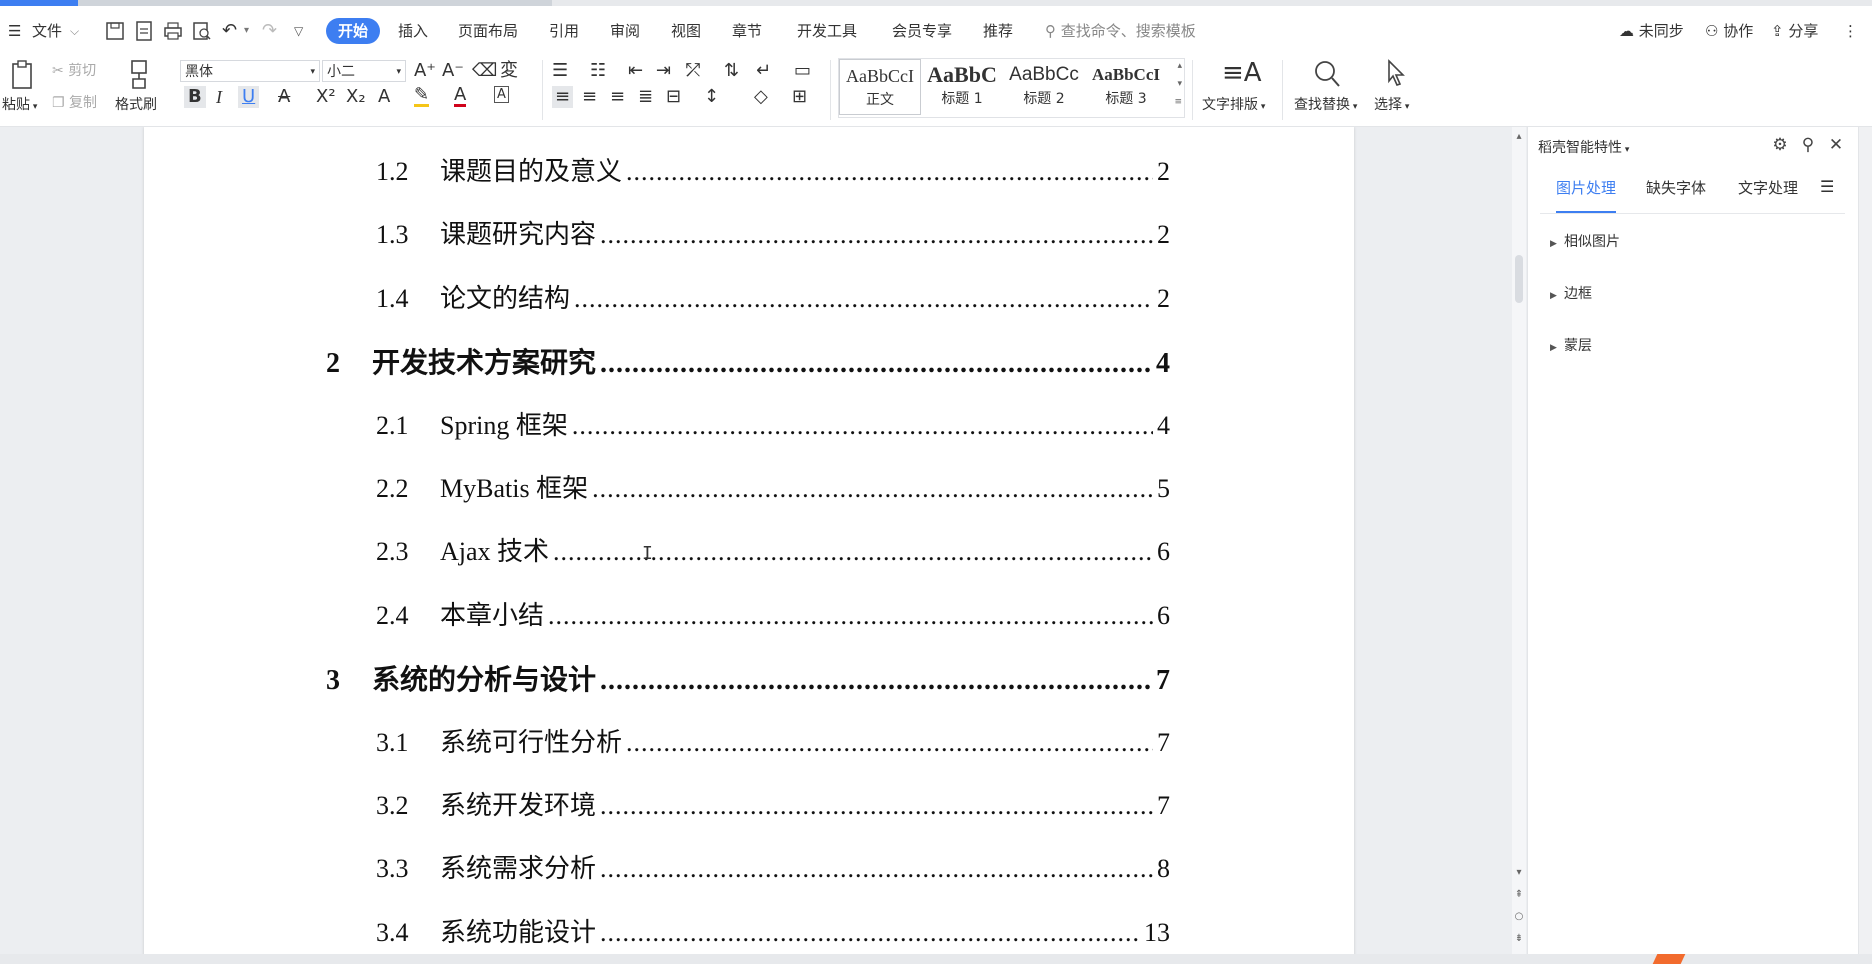  Describe the element at coordinates (501, 94) in the screenshot. I see `char-border-icon: A` at that location.